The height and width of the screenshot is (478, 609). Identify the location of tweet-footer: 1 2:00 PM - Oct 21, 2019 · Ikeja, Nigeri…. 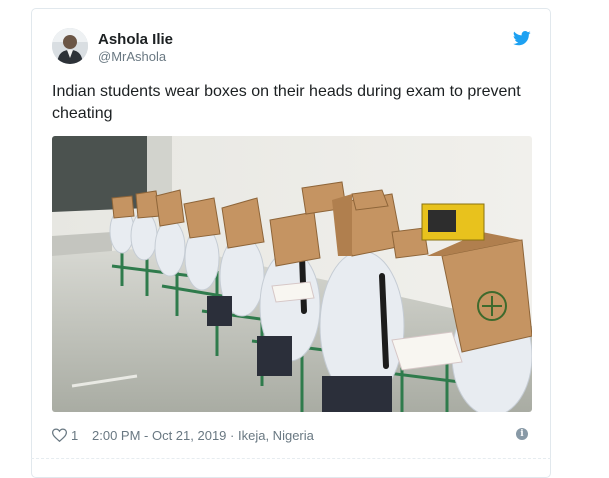
(292, 436).